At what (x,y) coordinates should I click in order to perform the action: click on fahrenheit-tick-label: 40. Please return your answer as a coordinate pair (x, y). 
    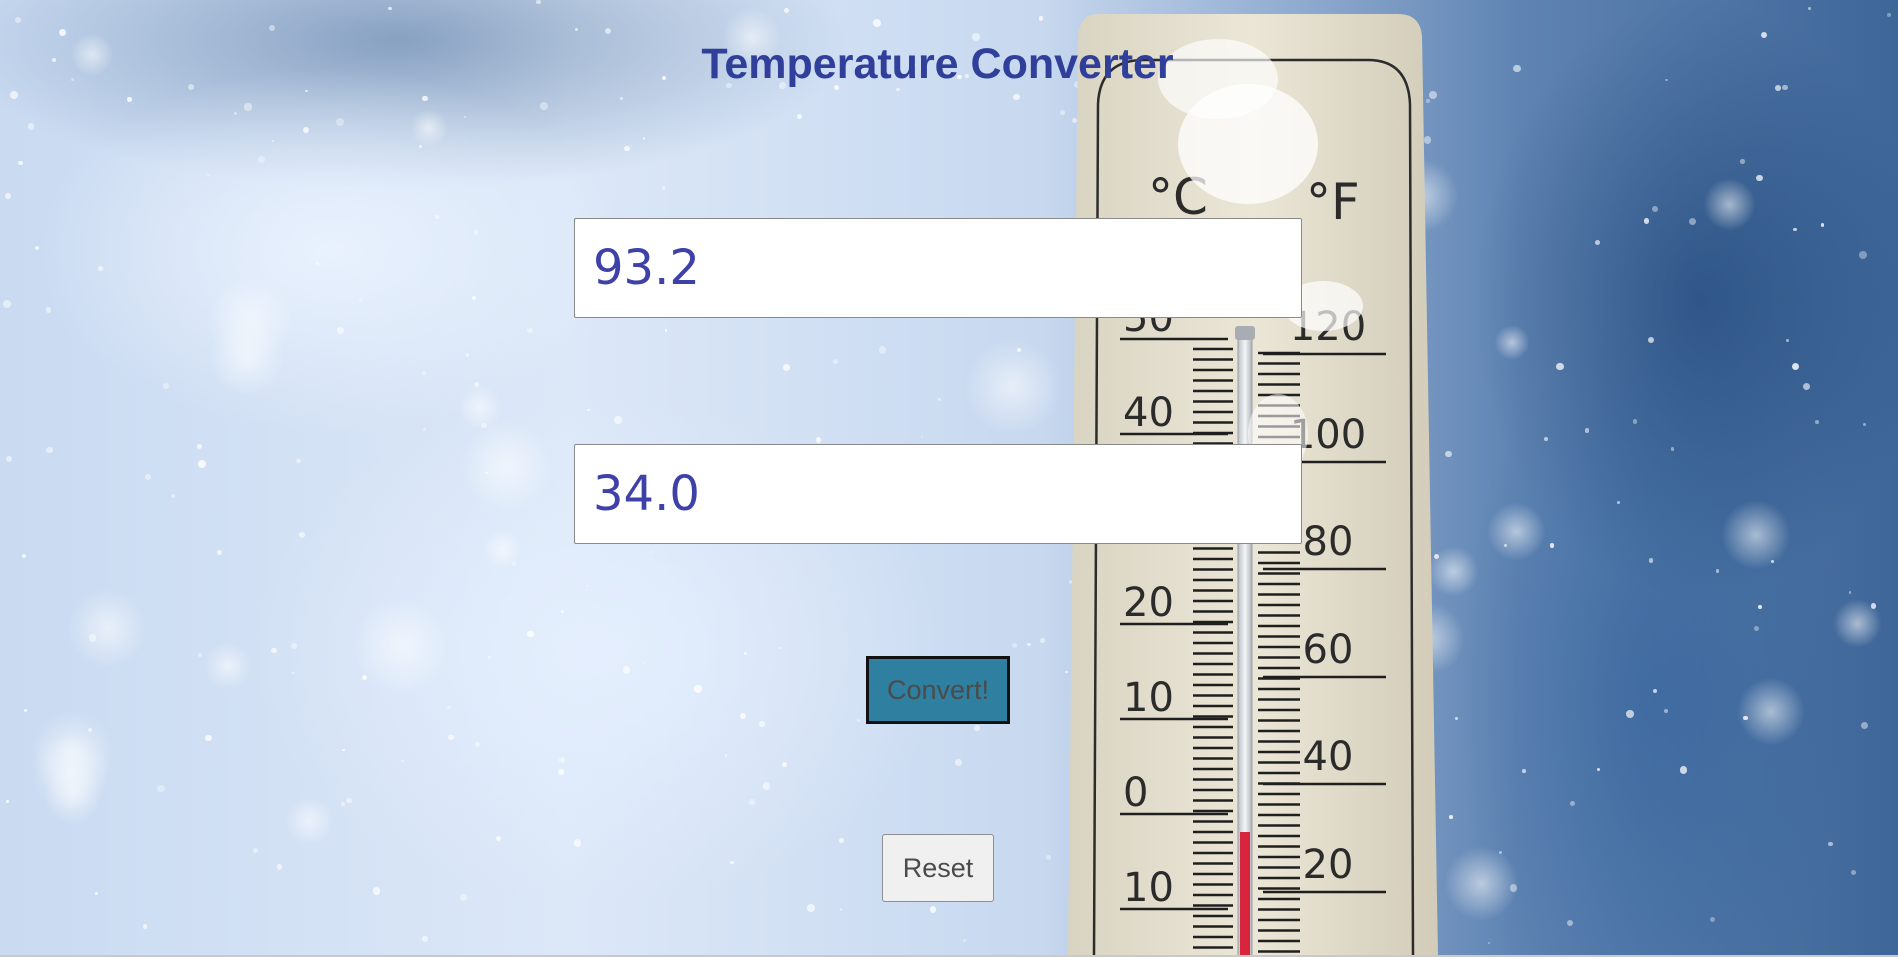
    Looking at the image, I should click on (1328, 757).